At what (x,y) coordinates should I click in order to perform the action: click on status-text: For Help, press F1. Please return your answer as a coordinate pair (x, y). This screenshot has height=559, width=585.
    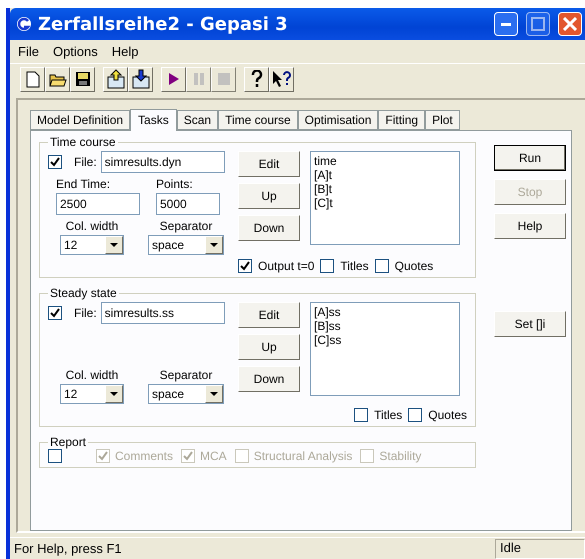
    Looking at the image, I should click on (68, 548).